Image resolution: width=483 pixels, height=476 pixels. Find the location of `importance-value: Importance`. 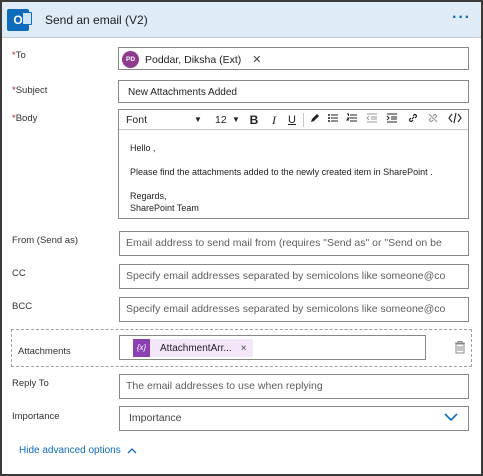

importance-value: Importance is located at coordinates (155, 418).